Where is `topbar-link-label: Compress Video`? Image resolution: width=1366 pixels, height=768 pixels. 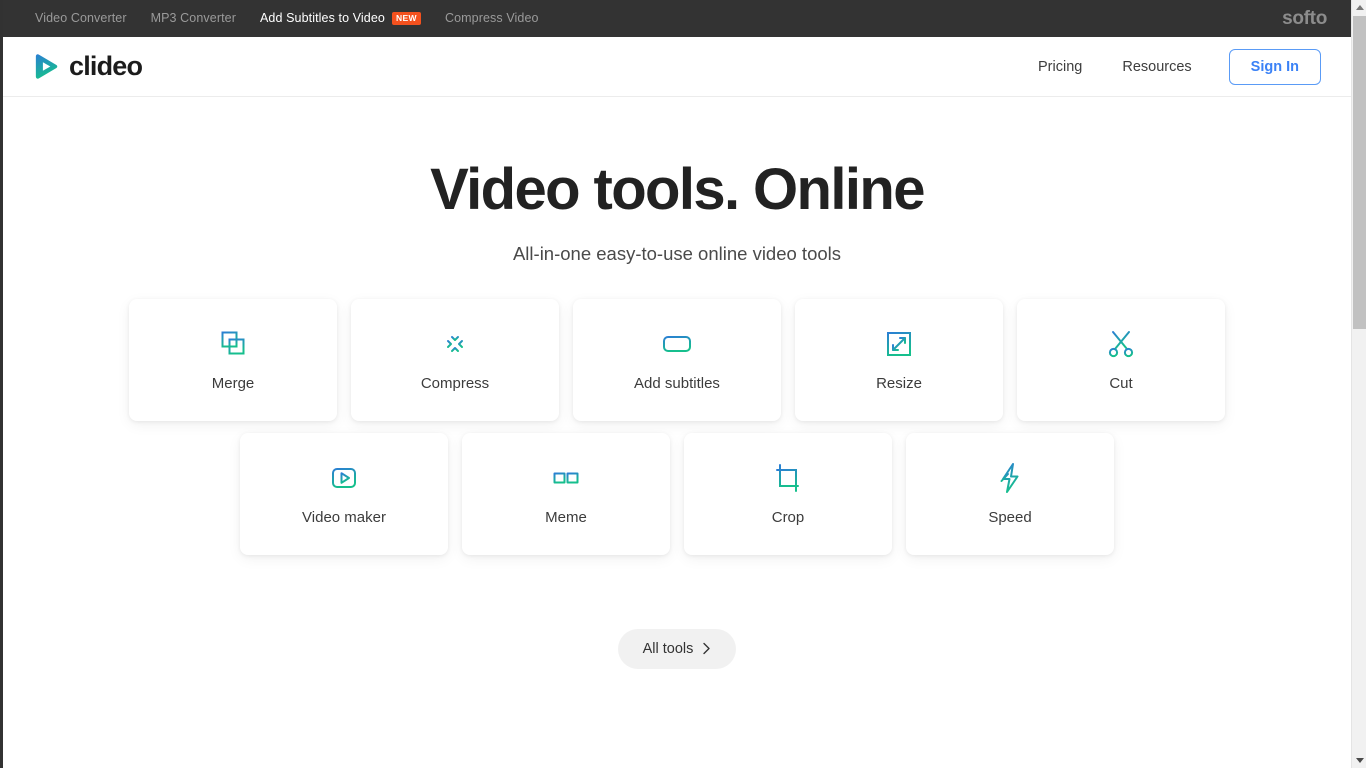 topbar-link-label: Compress Video is located at coordinates (491, 18).